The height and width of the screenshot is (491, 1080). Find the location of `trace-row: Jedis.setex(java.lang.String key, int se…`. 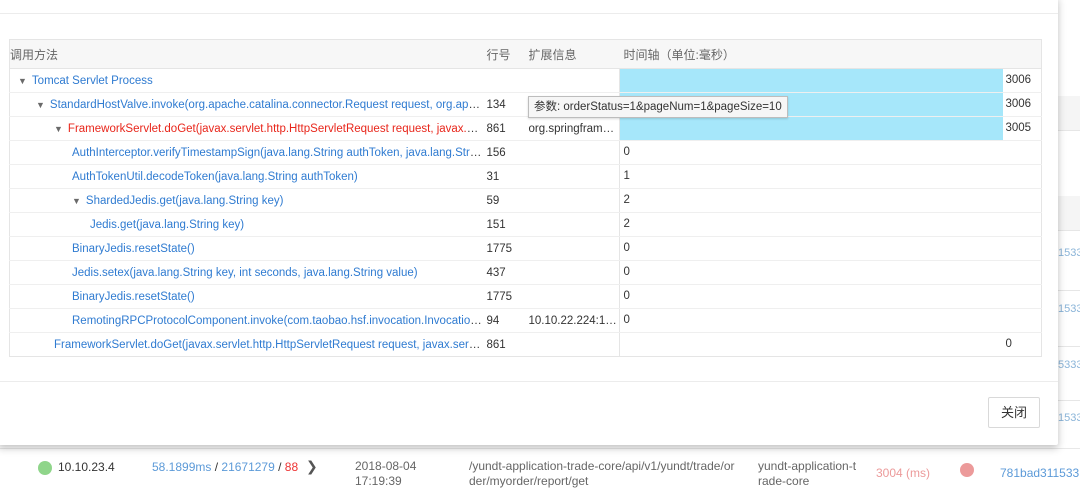

trace-row: Jedis.setex(java.lang.String key, int se… is located at coordinates (525, 272).